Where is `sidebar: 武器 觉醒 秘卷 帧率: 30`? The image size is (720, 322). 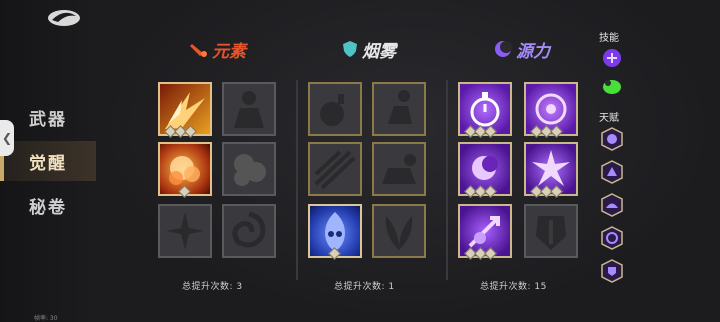 sidebar: 武器 觉醒 秘卷 帧率: 30 is located at coordinates (48, 161).